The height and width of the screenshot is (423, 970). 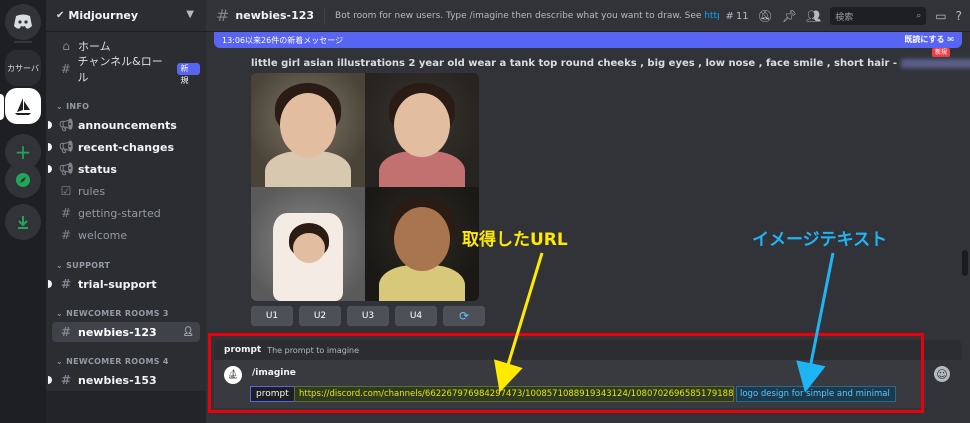 What do you see at coordinates (117, 332) in the screenshot?
I see `sidebar-item-label: newbies-123` at bounding box center [117, 332].